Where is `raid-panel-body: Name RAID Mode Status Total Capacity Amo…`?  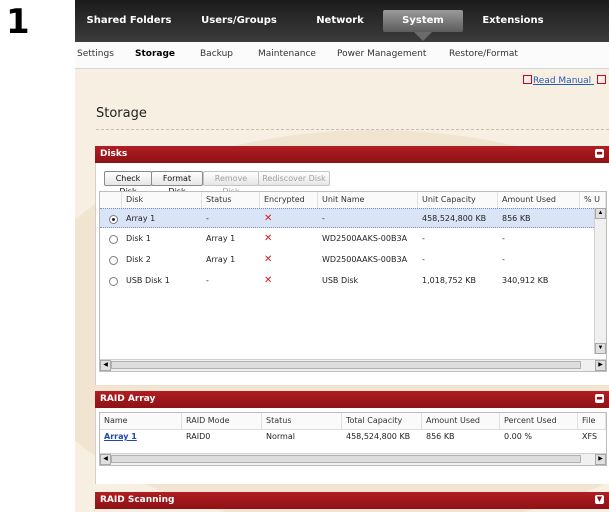
raid-panel-body: Name RAID Mode Status Total Capacity Amo… is located at coordinates (352, 446).